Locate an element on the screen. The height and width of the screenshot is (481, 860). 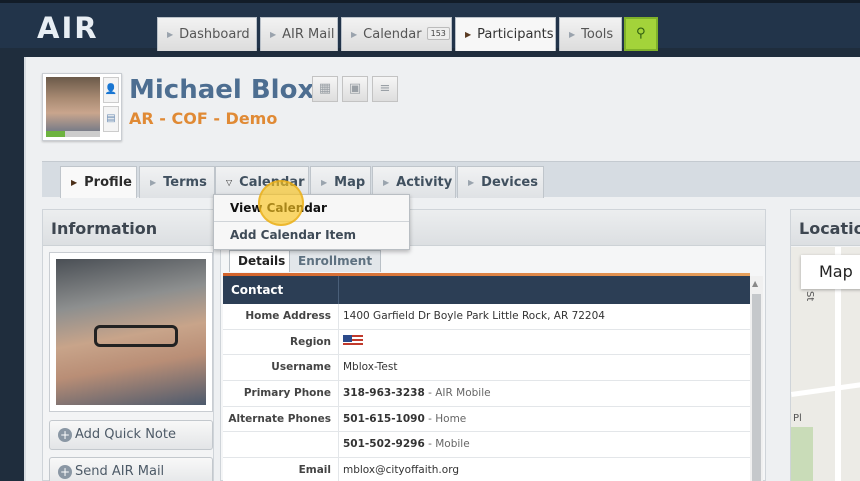
menu-item-add-calendar-item: Add Calendar Item is located at coordinates (311, 235).